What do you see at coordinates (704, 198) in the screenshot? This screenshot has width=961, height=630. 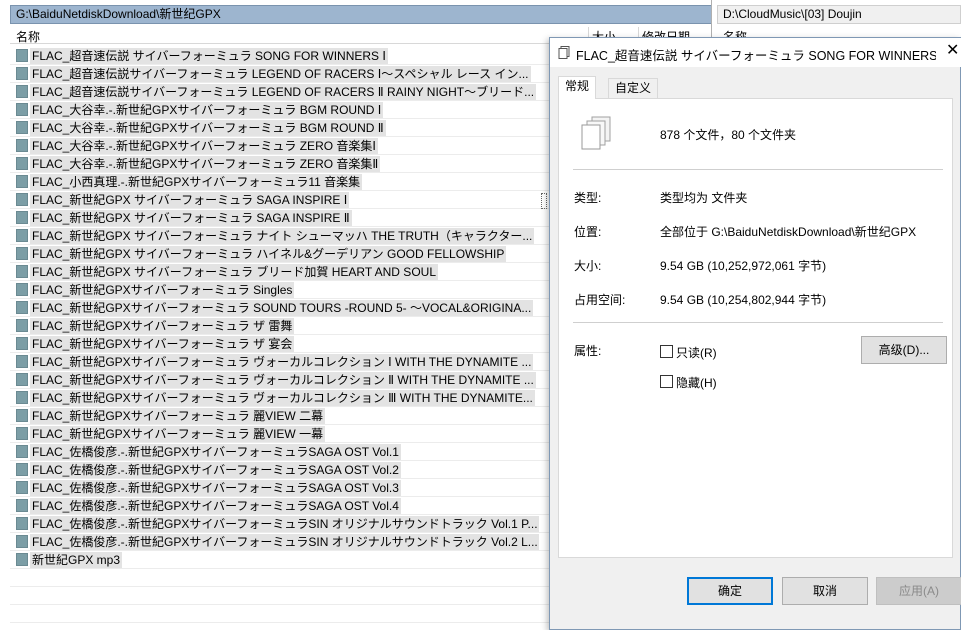 I see `type-value: 类型均为 文件夹` at bounding box center [704, 198].